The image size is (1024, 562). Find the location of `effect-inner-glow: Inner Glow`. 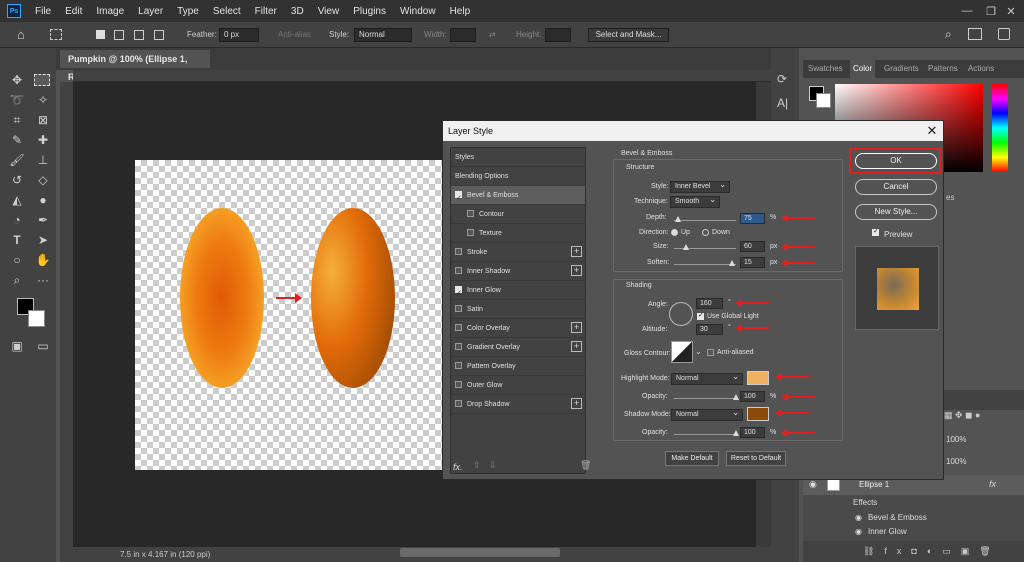

effect-inner-glow: Inner Glow is located at coordinates (887, 531).